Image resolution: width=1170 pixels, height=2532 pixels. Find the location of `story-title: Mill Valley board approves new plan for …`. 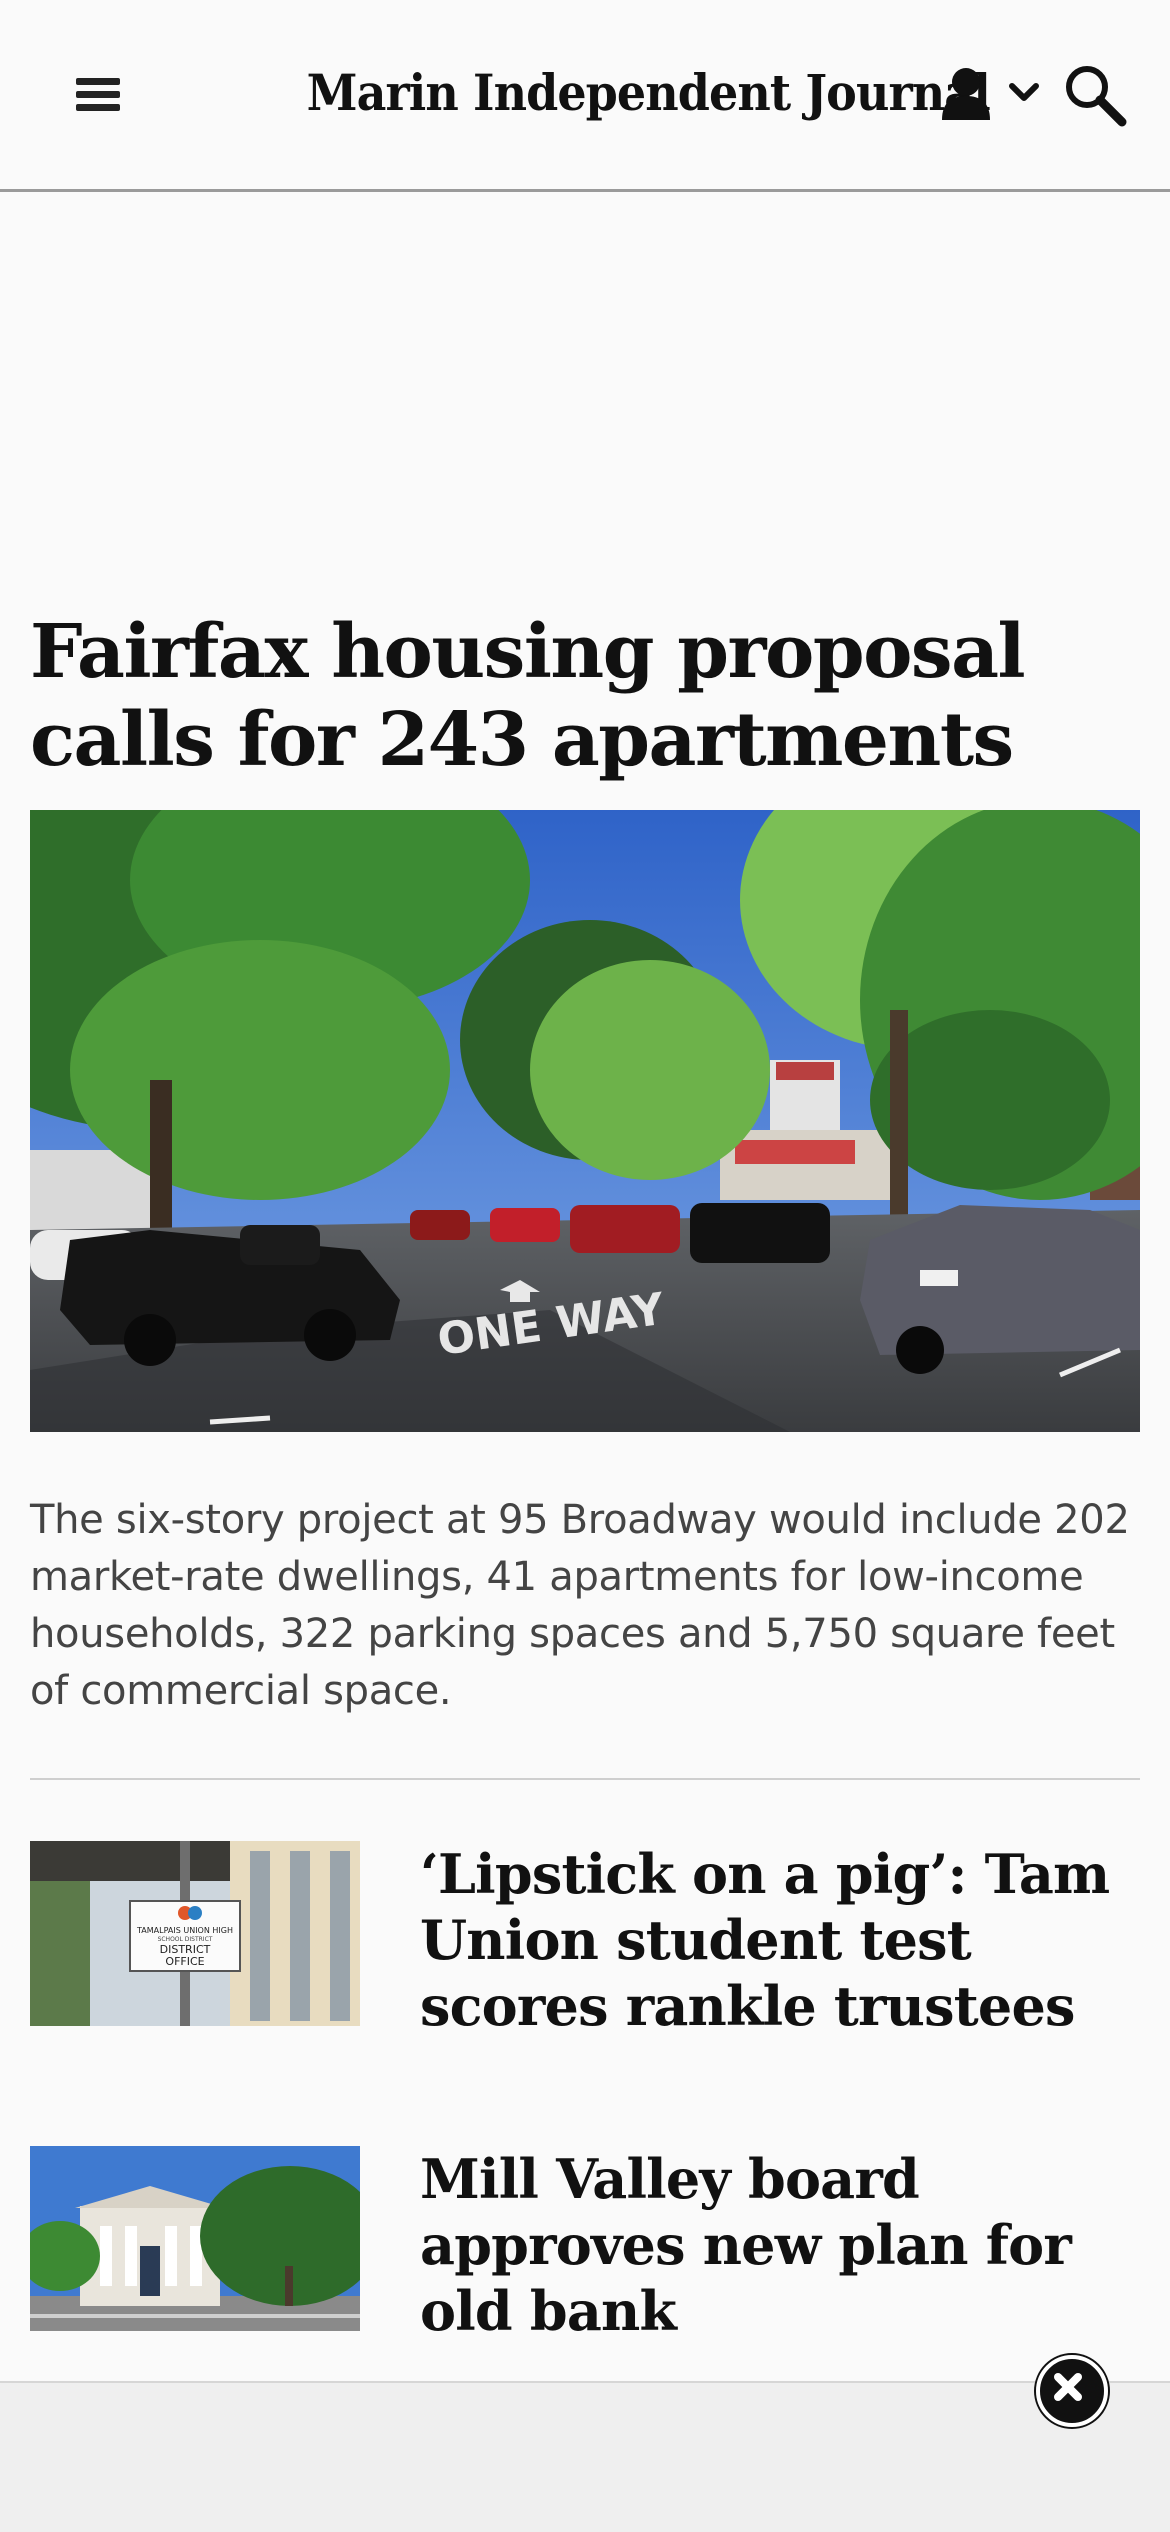

story-title: Mill Valley board approves new plan for … is located at coordinates (785, 2245).